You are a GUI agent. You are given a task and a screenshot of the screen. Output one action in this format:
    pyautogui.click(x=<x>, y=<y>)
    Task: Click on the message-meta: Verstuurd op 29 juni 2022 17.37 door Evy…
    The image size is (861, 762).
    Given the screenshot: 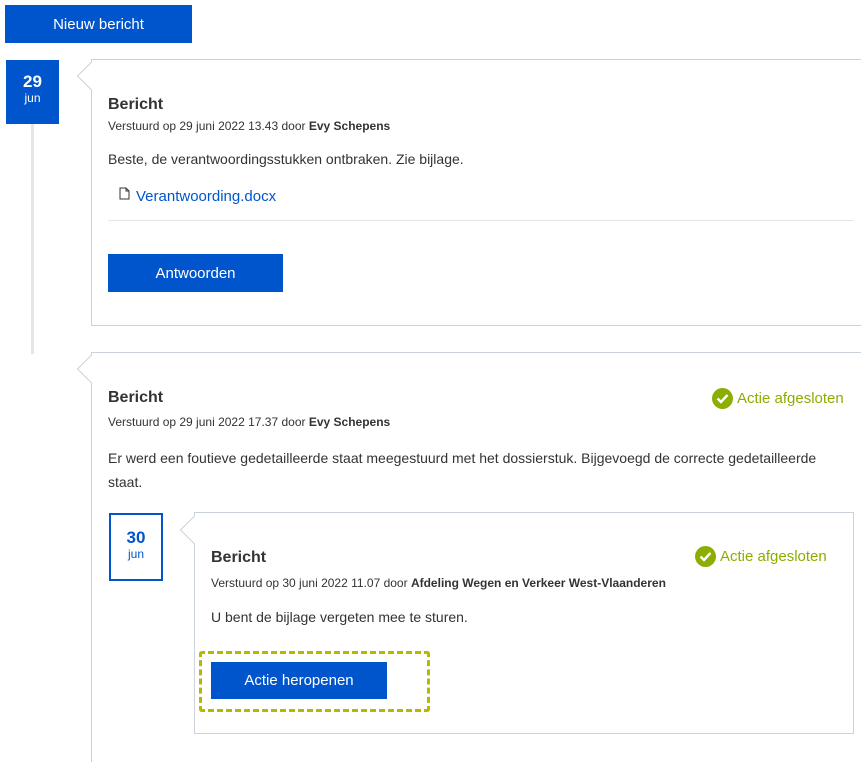 What is the action you would take?
    pyautogui.click(x=249, y=422)
    